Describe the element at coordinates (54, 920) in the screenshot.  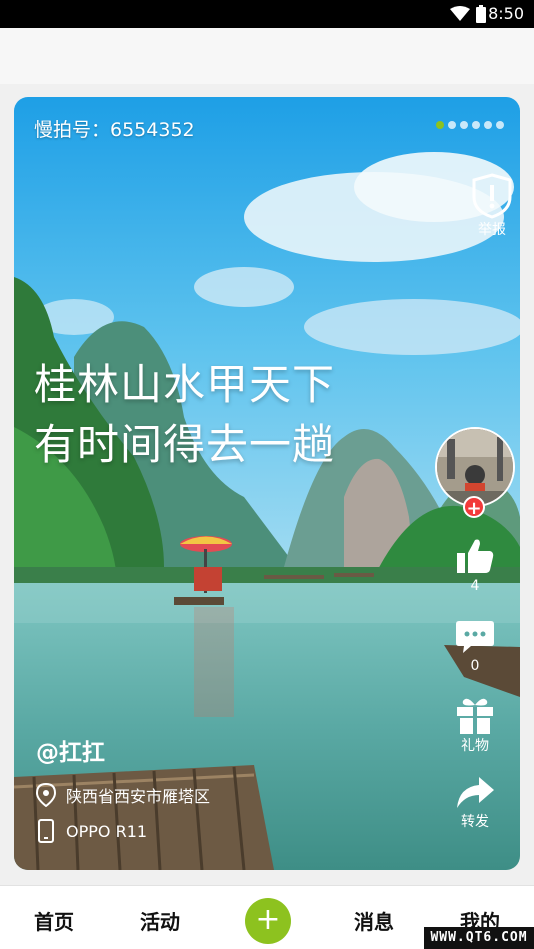
I see `tab-home: 首页` at that location.